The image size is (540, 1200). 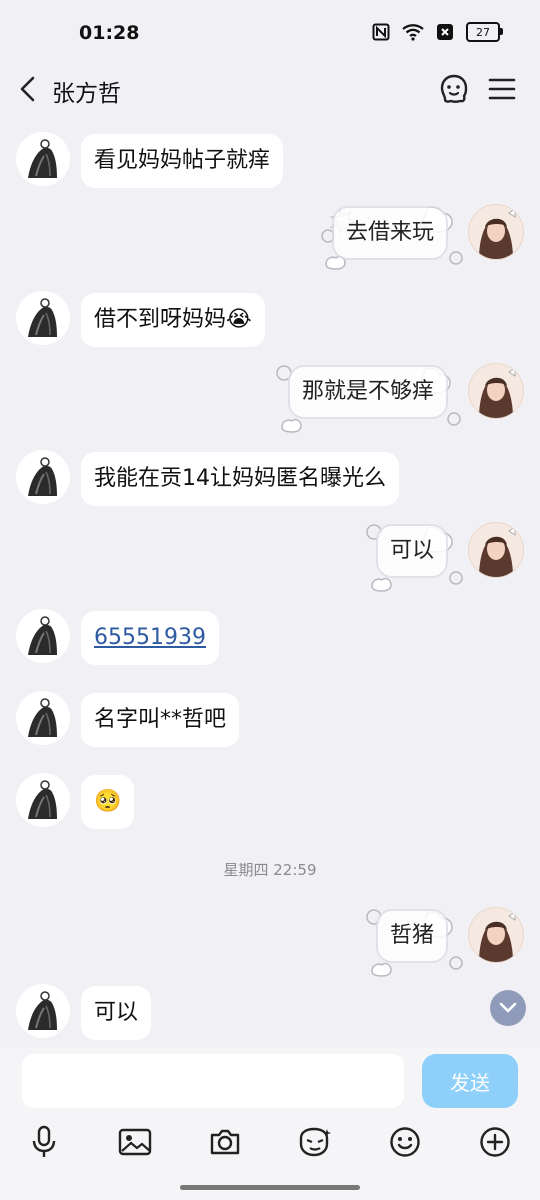 I want to click on message-bubble: 名字叫**哲吧, so click(x=160, y=720).